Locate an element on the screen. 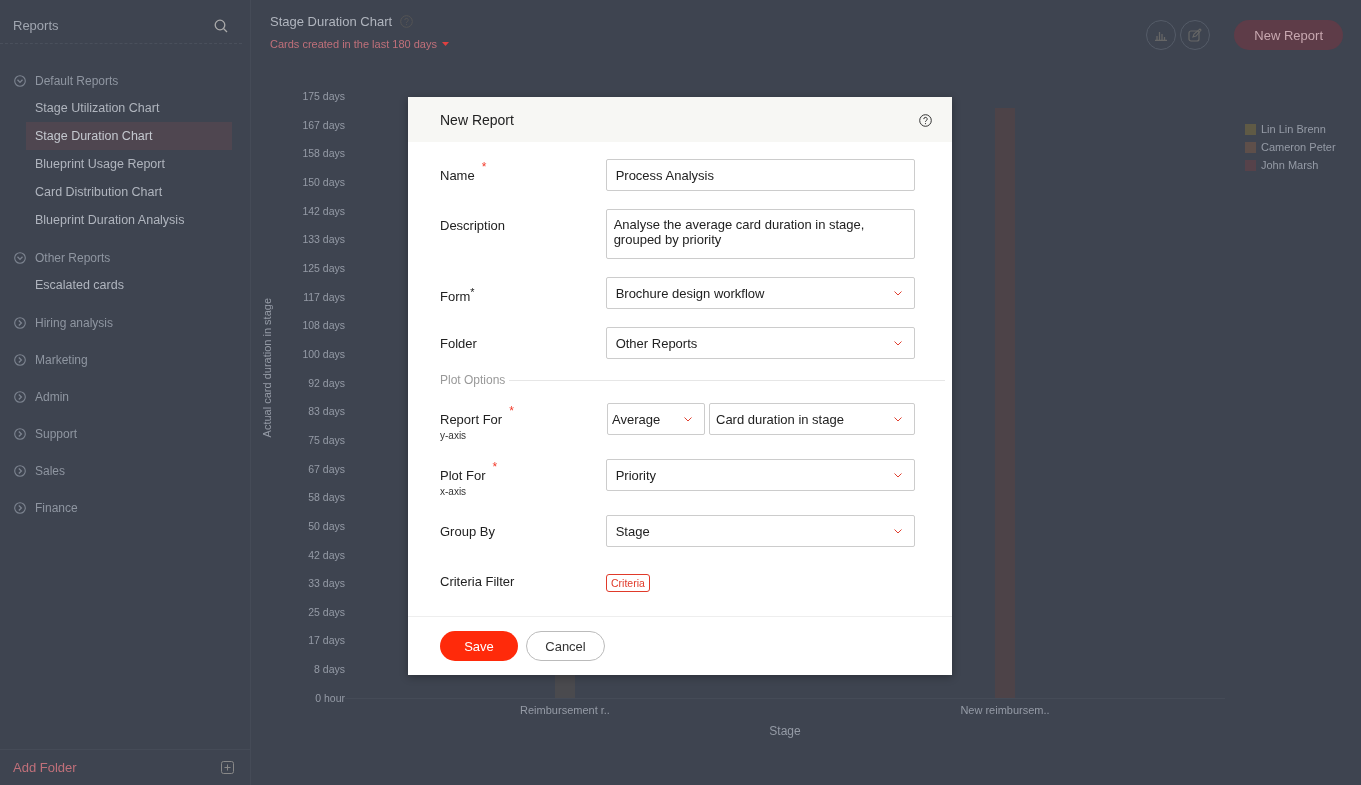 This screenshot has height=785, width=1361. field-label: Description is located at coordinates (473, 225).